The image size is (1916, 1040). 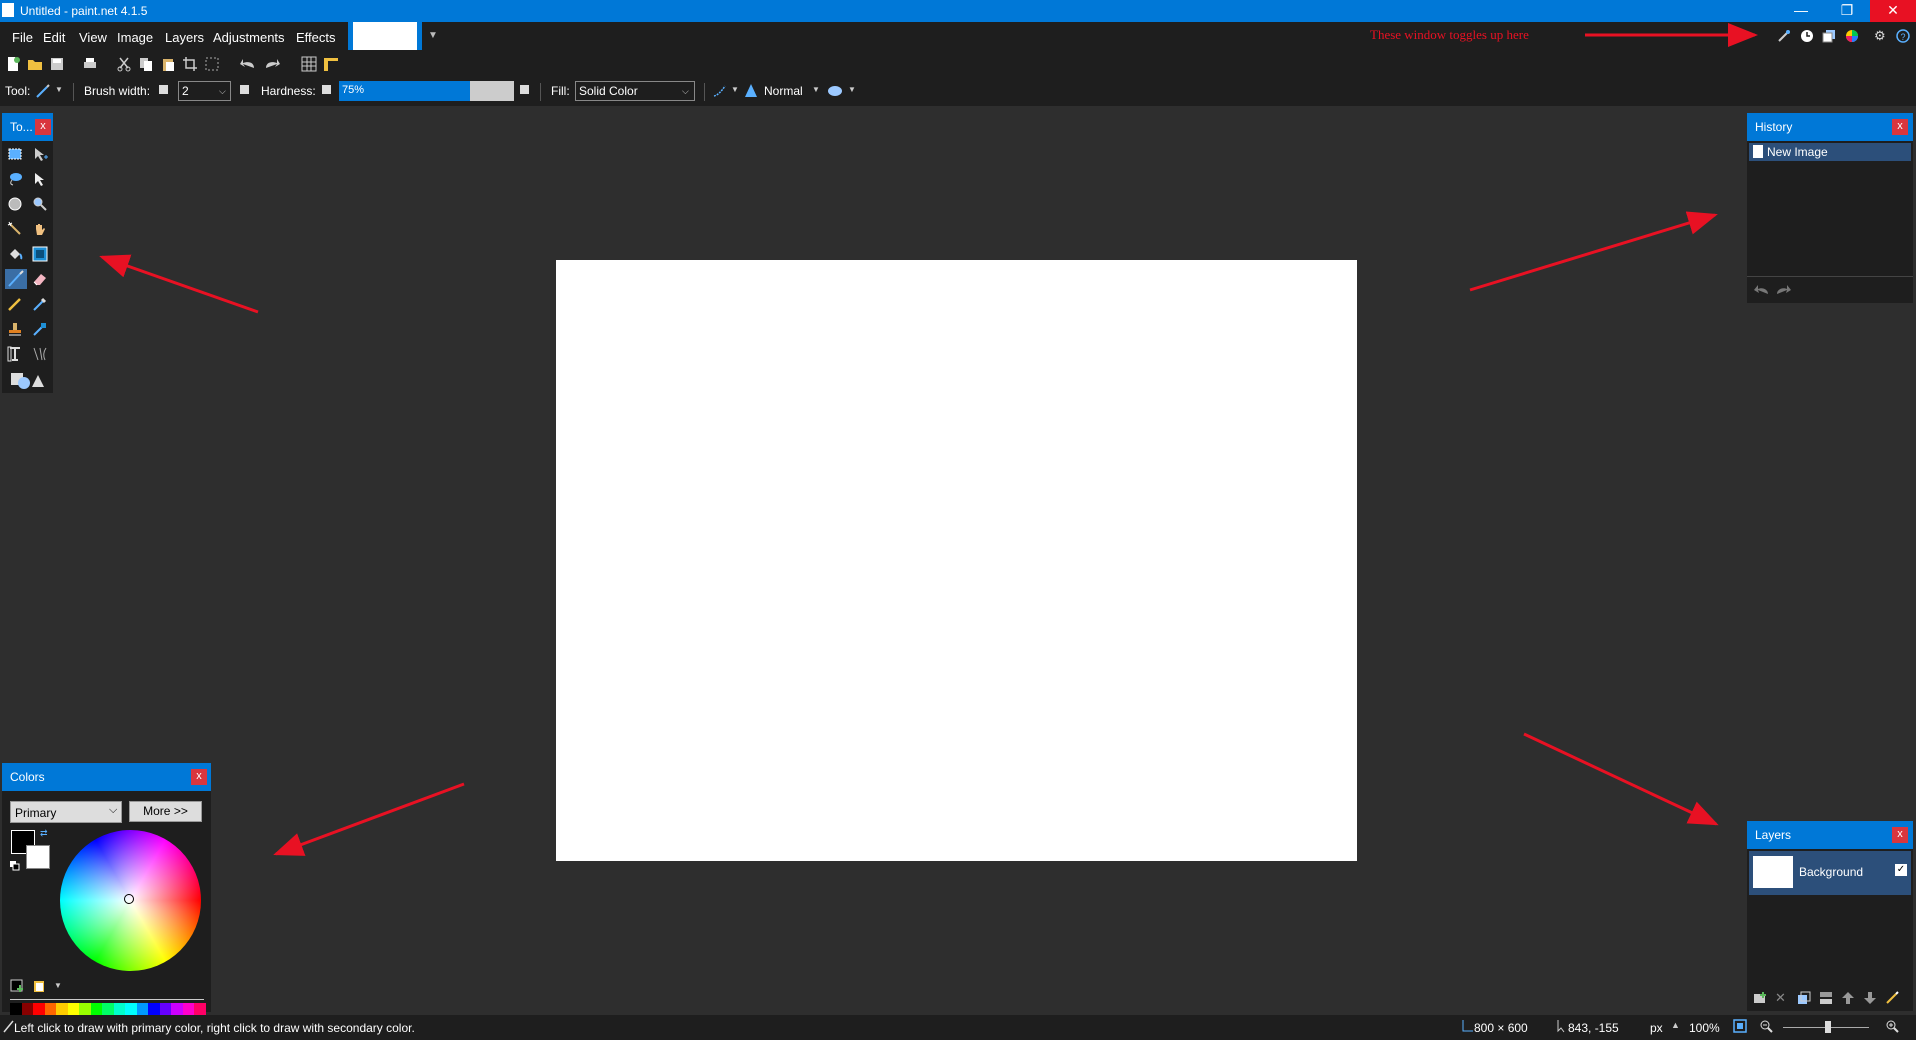 What do you see at coordinates (735, 89) in the screenshot?
I see `antialiasing-dropdown-icon: ▼` at bounding box center [735, 89].